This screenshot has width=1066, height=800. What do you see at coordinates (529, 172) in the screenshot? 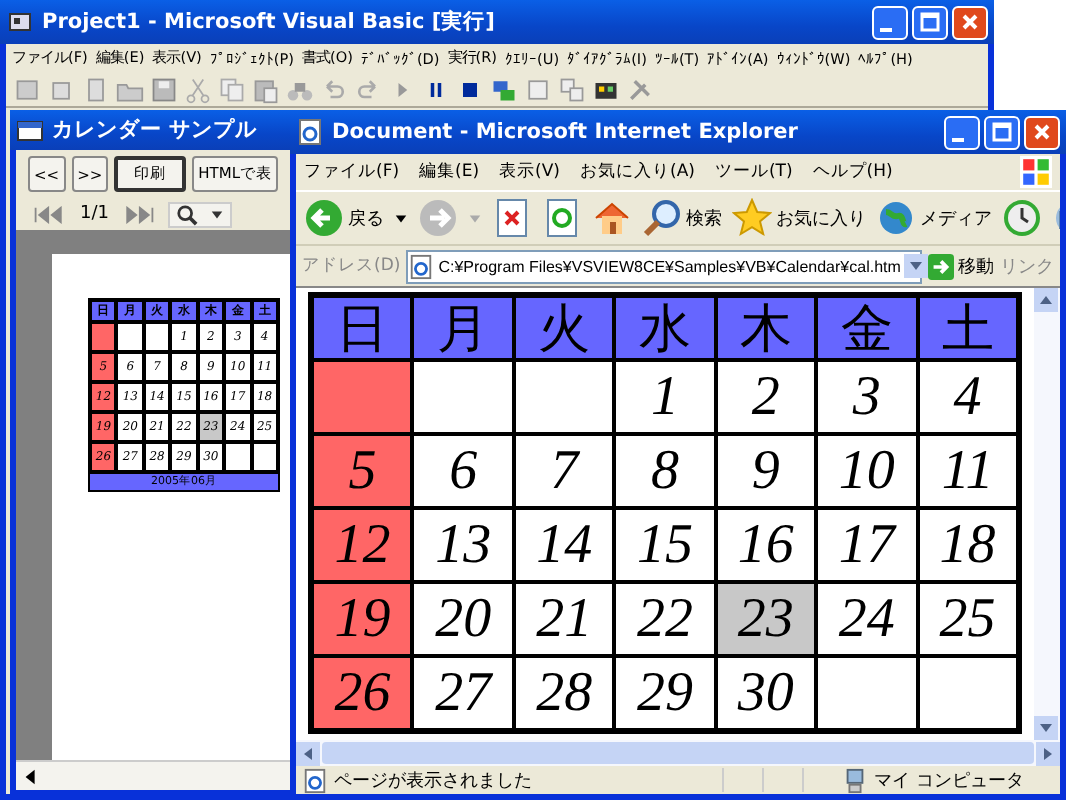
I see `menu-item: 表示(V)` at bounding box center [529, 172].